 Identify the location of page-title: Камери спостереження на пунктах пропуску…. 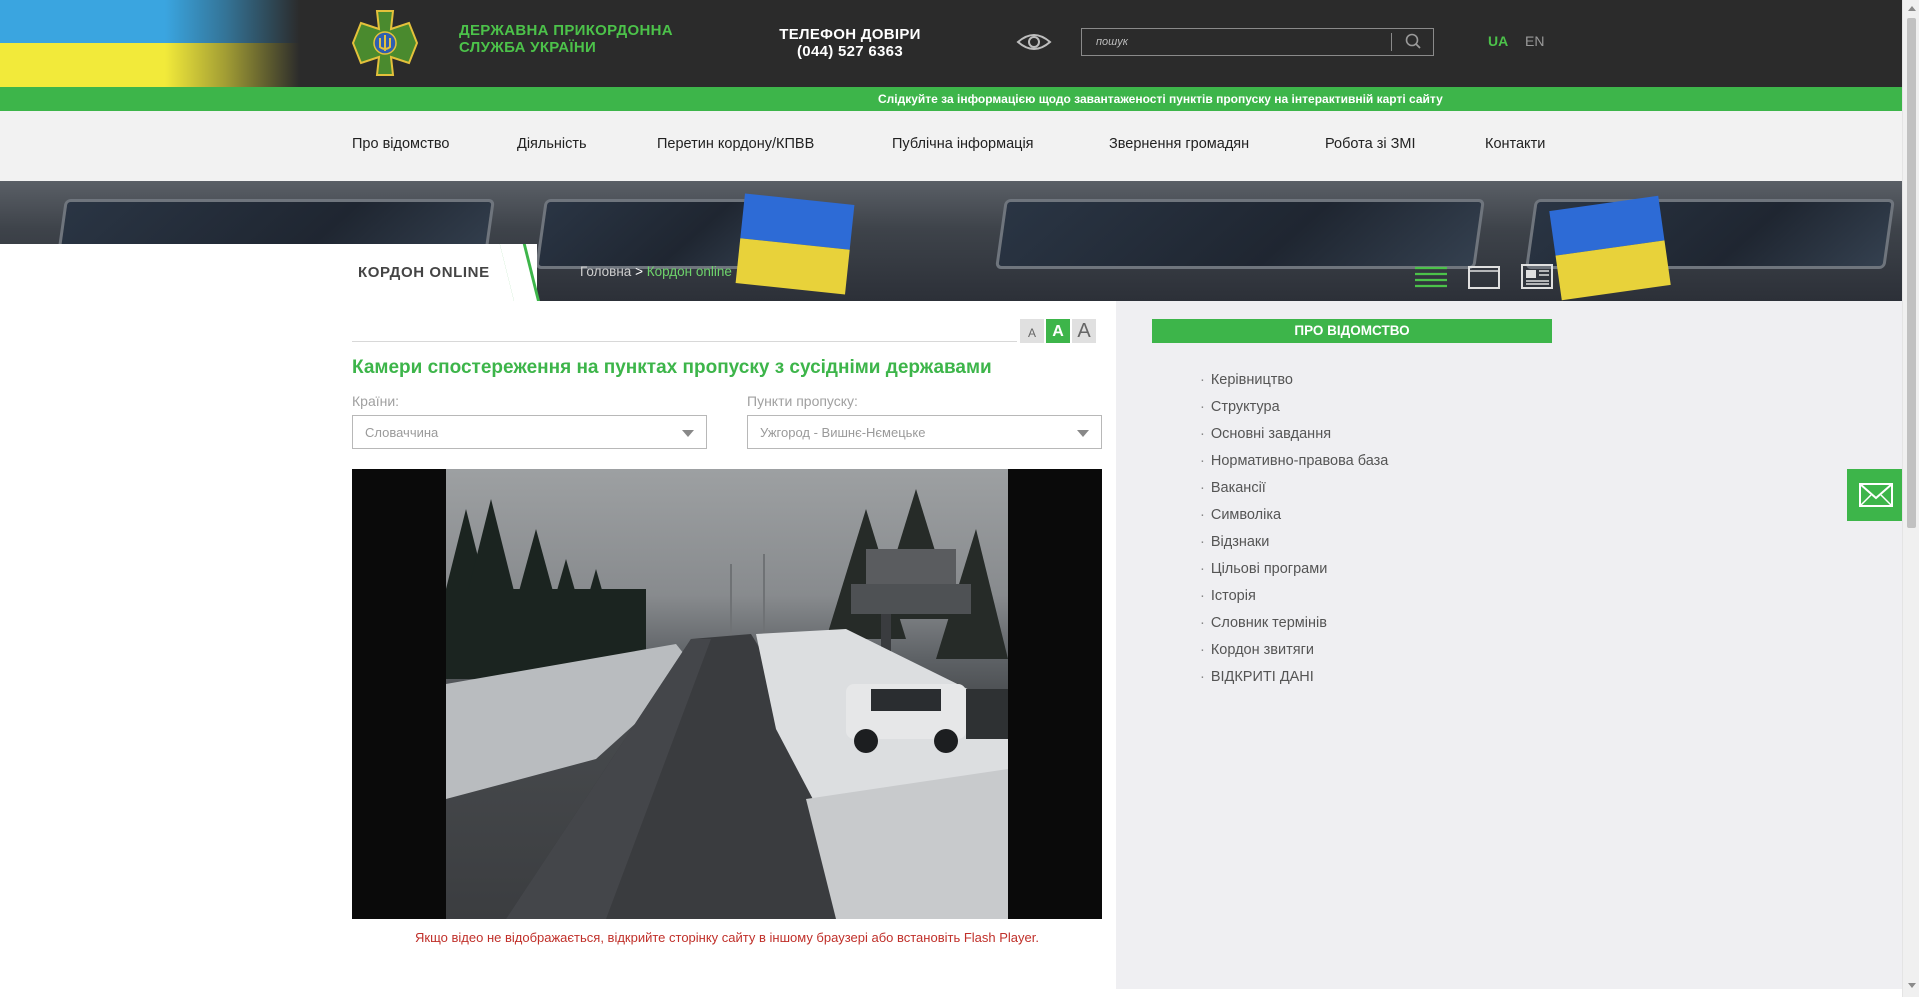
(672, 367).